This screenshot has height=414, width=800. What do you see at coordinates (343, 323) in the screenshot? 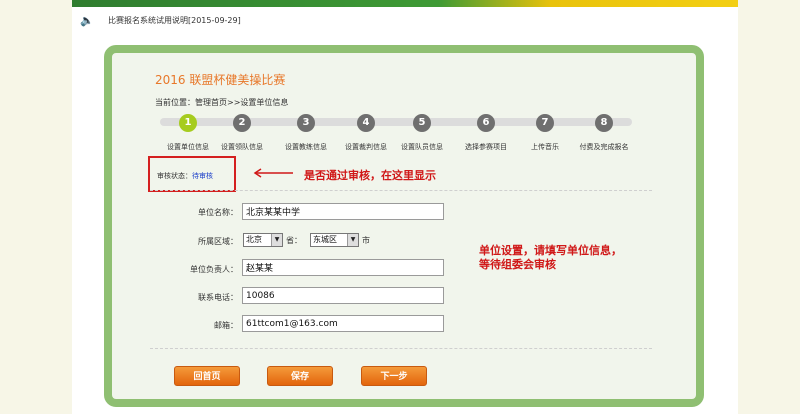
I see `email-input` at bounding box center [343, 323].